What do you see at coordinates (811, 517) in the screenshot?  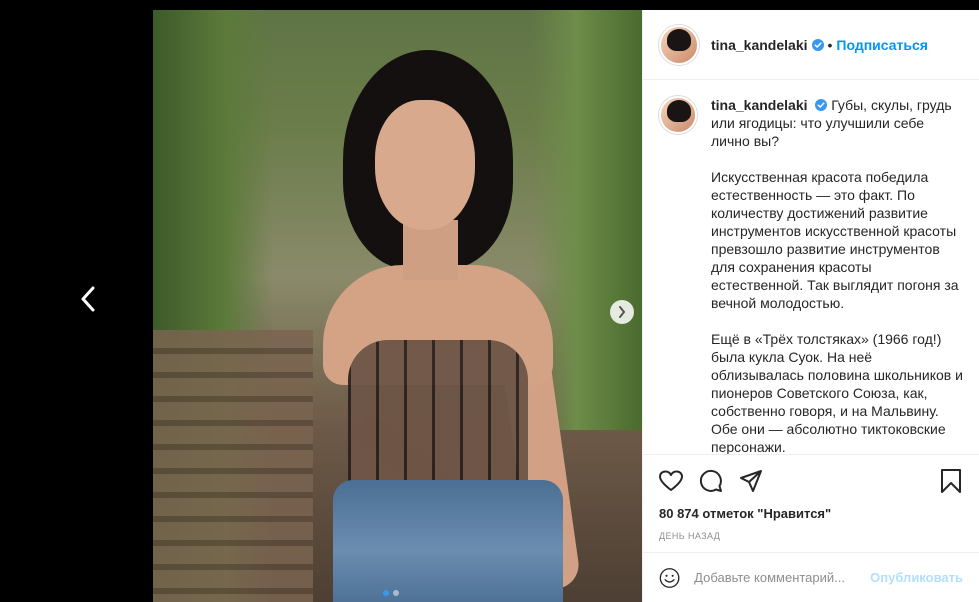 I see `likes-count: 80 874 отметок "Нравится"` at bounding box center [811, 517].